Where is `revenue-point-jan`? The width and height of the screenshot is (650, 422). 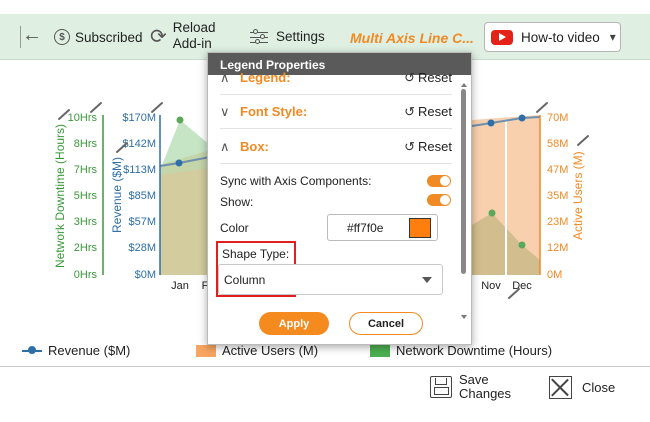
revenue-point-jan is located at coordinates (179, 163).